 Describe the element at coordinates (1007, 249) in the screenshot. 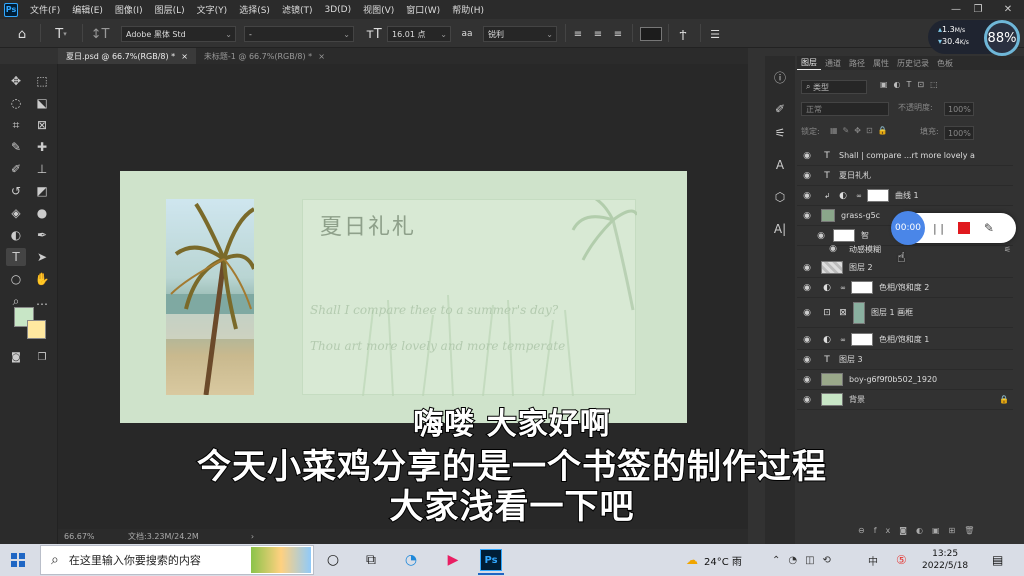

I see `filter-options-icon: ⚟` at that location.